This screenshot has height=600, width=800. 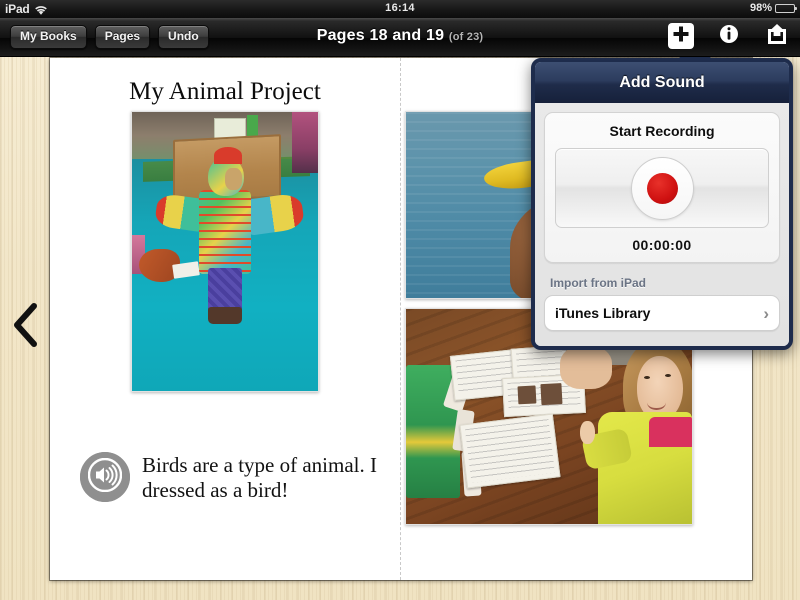 What do you see at coordinates (26, 325) in the screenshot?
I see `previous-page-button` at bounding box center [26, 325].